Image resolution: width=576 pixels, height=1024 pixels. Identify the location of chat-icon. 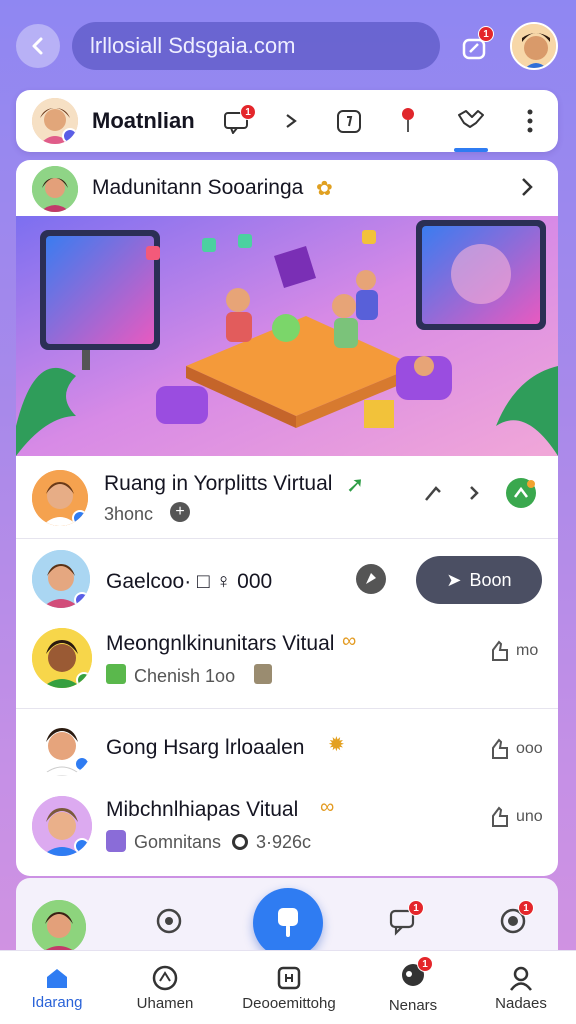
(521, 493).